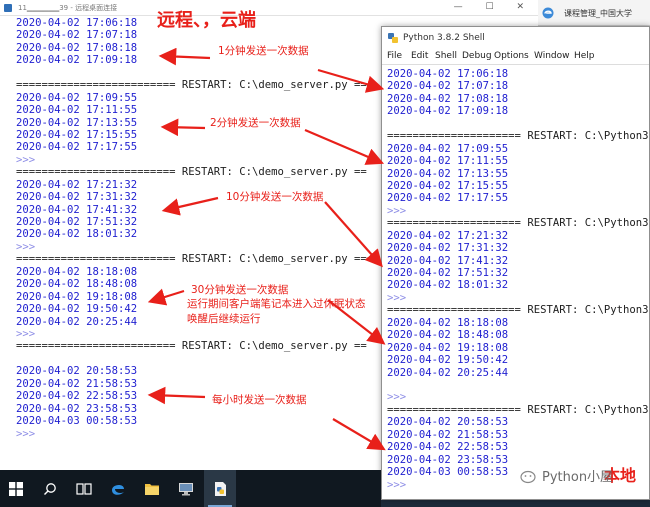 This screenshot has width=650, height=507. What do you see at coordinates (552, 56) in the screenshot?
I see `menu-window: Window` at bounding box center [552, 56].